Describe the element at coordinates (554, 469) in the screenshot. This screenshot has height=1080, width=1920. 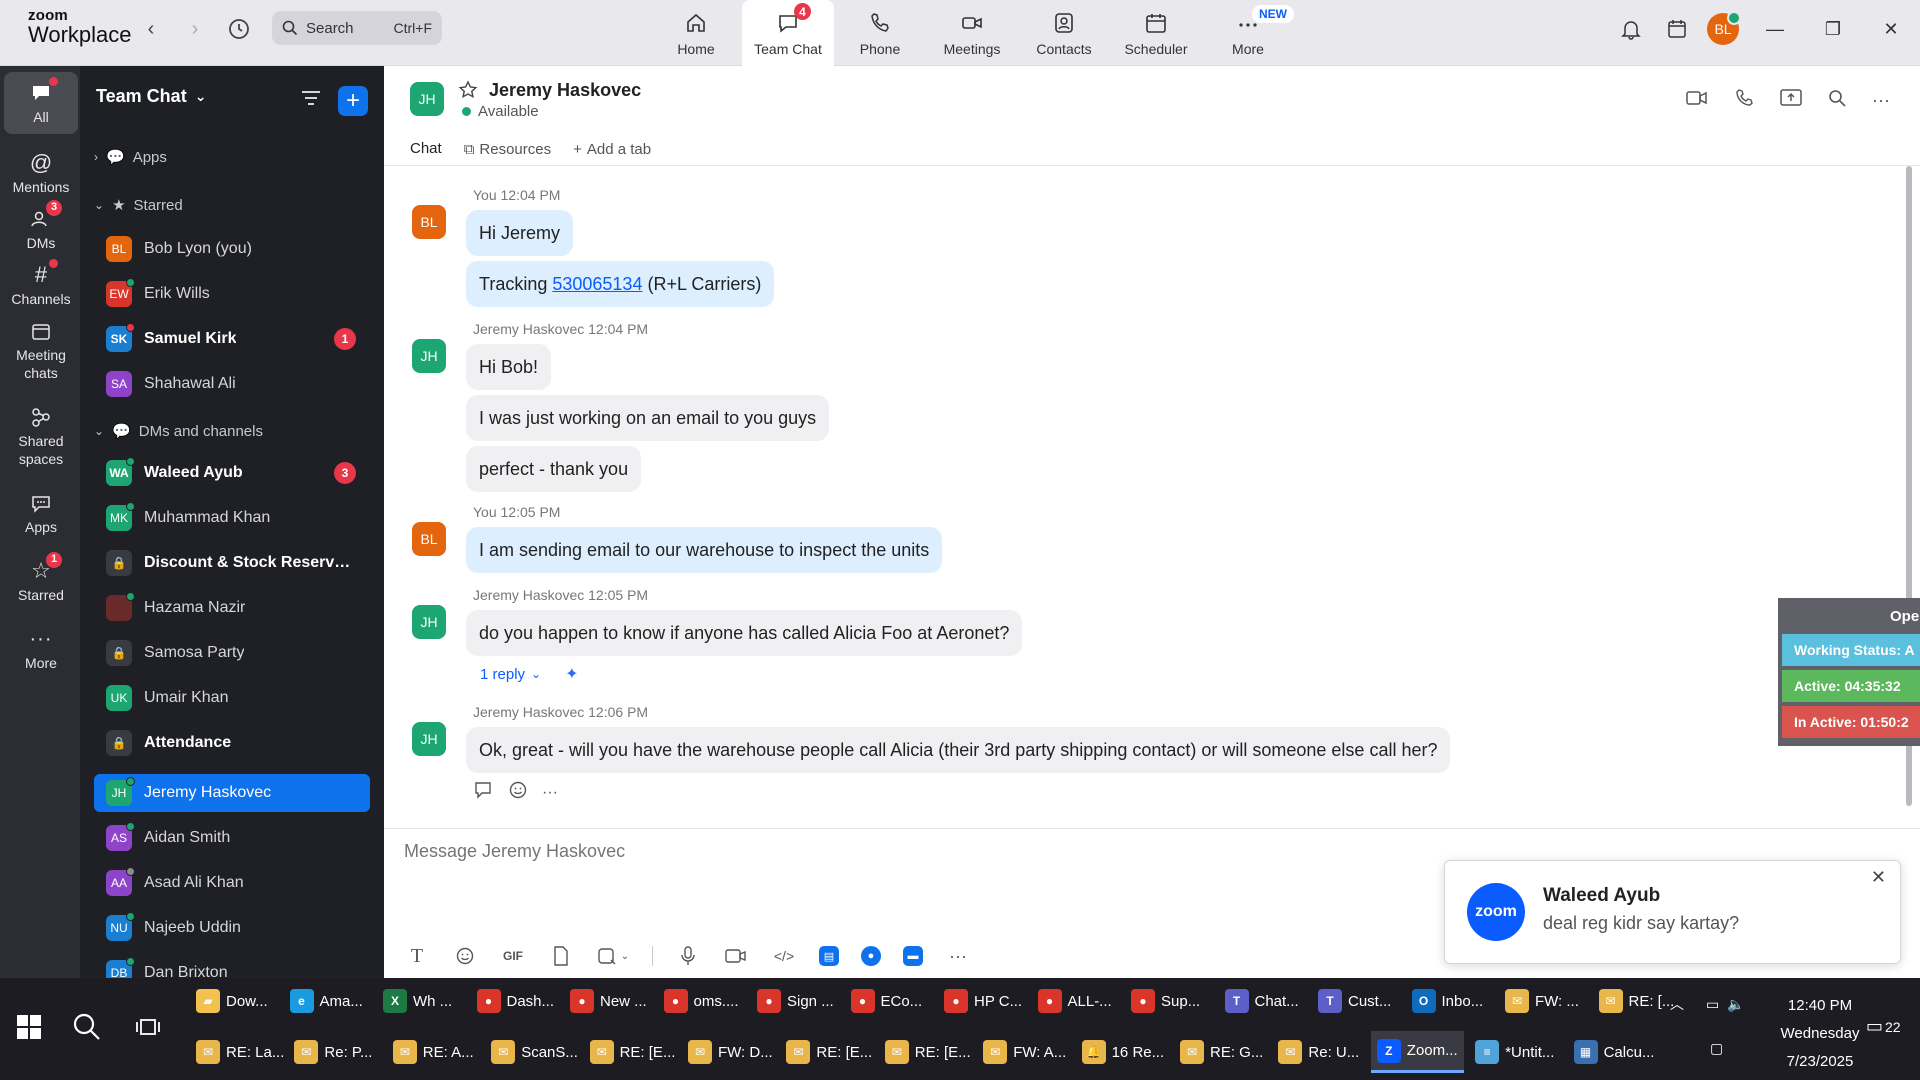
I see `message-bubble: perfect - thank you` at that location.